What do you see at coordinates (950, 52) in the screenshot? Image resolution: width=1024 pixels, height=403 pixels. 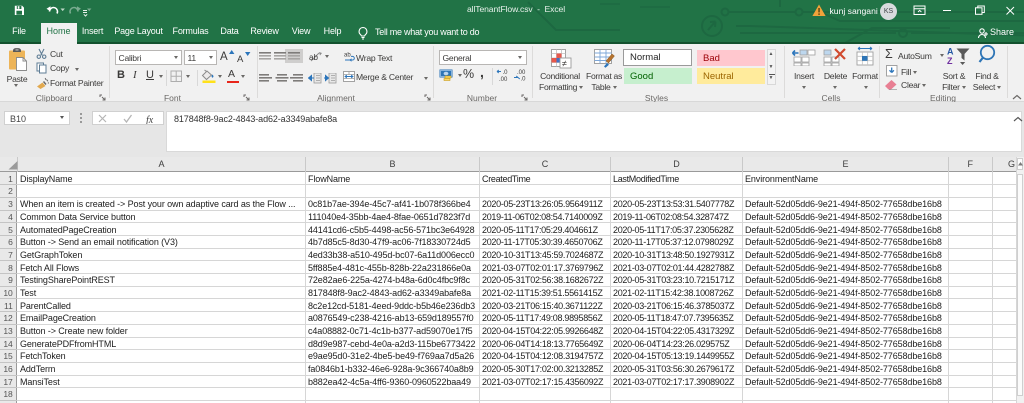 I see `svg-text: A` at bounding box center [950, 52].